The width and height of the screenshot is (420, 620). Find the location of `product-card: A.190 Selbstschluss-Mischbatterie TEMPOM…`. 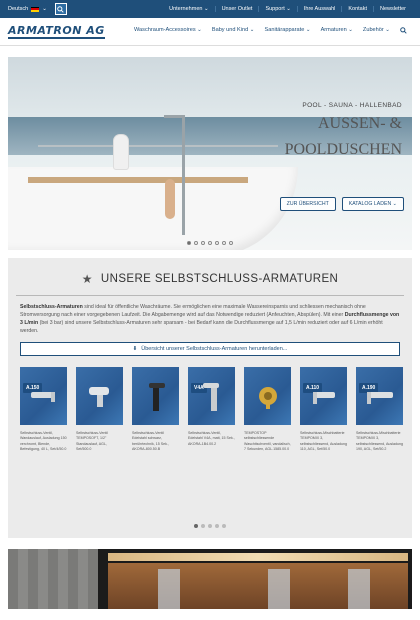

product-card: A.190 Selbstschluss-Mischbatterie TEMPOM… is located at coordinates (379, 409).